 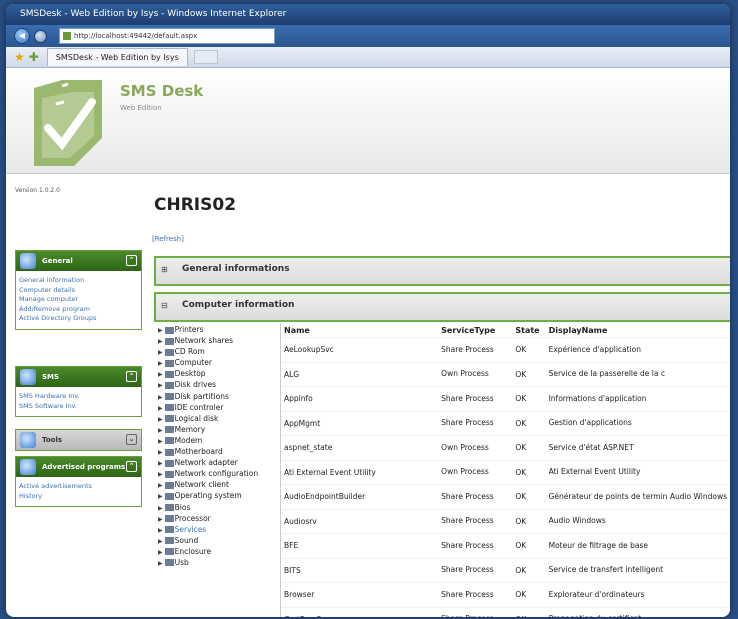 I want to click on tree-item: ▶ Sound, so click(x=218, y=540).